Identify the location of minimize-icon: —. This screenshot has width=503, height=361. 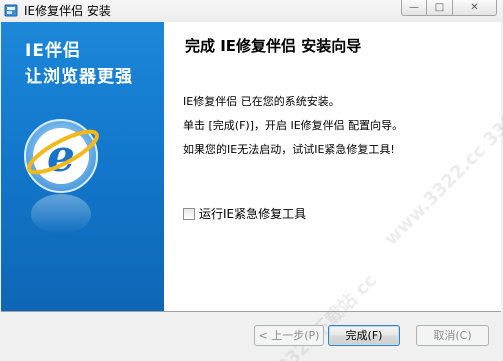
(414, 7).